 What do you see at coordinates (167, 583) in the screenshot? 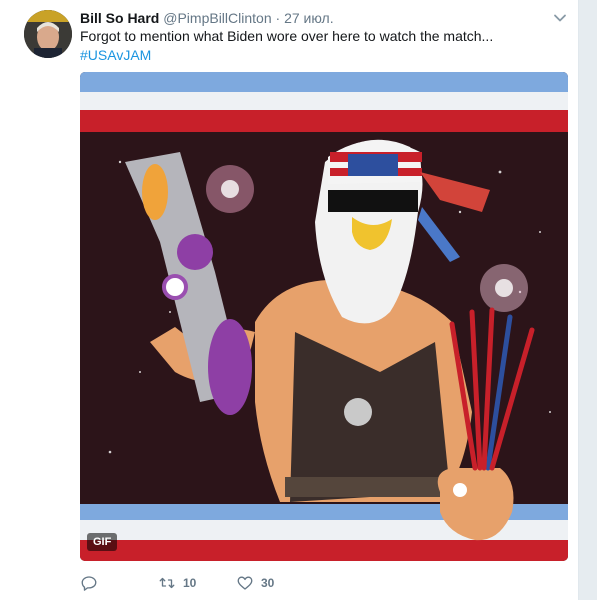
I see `retweet-icon` at bounding box center [167, 583].